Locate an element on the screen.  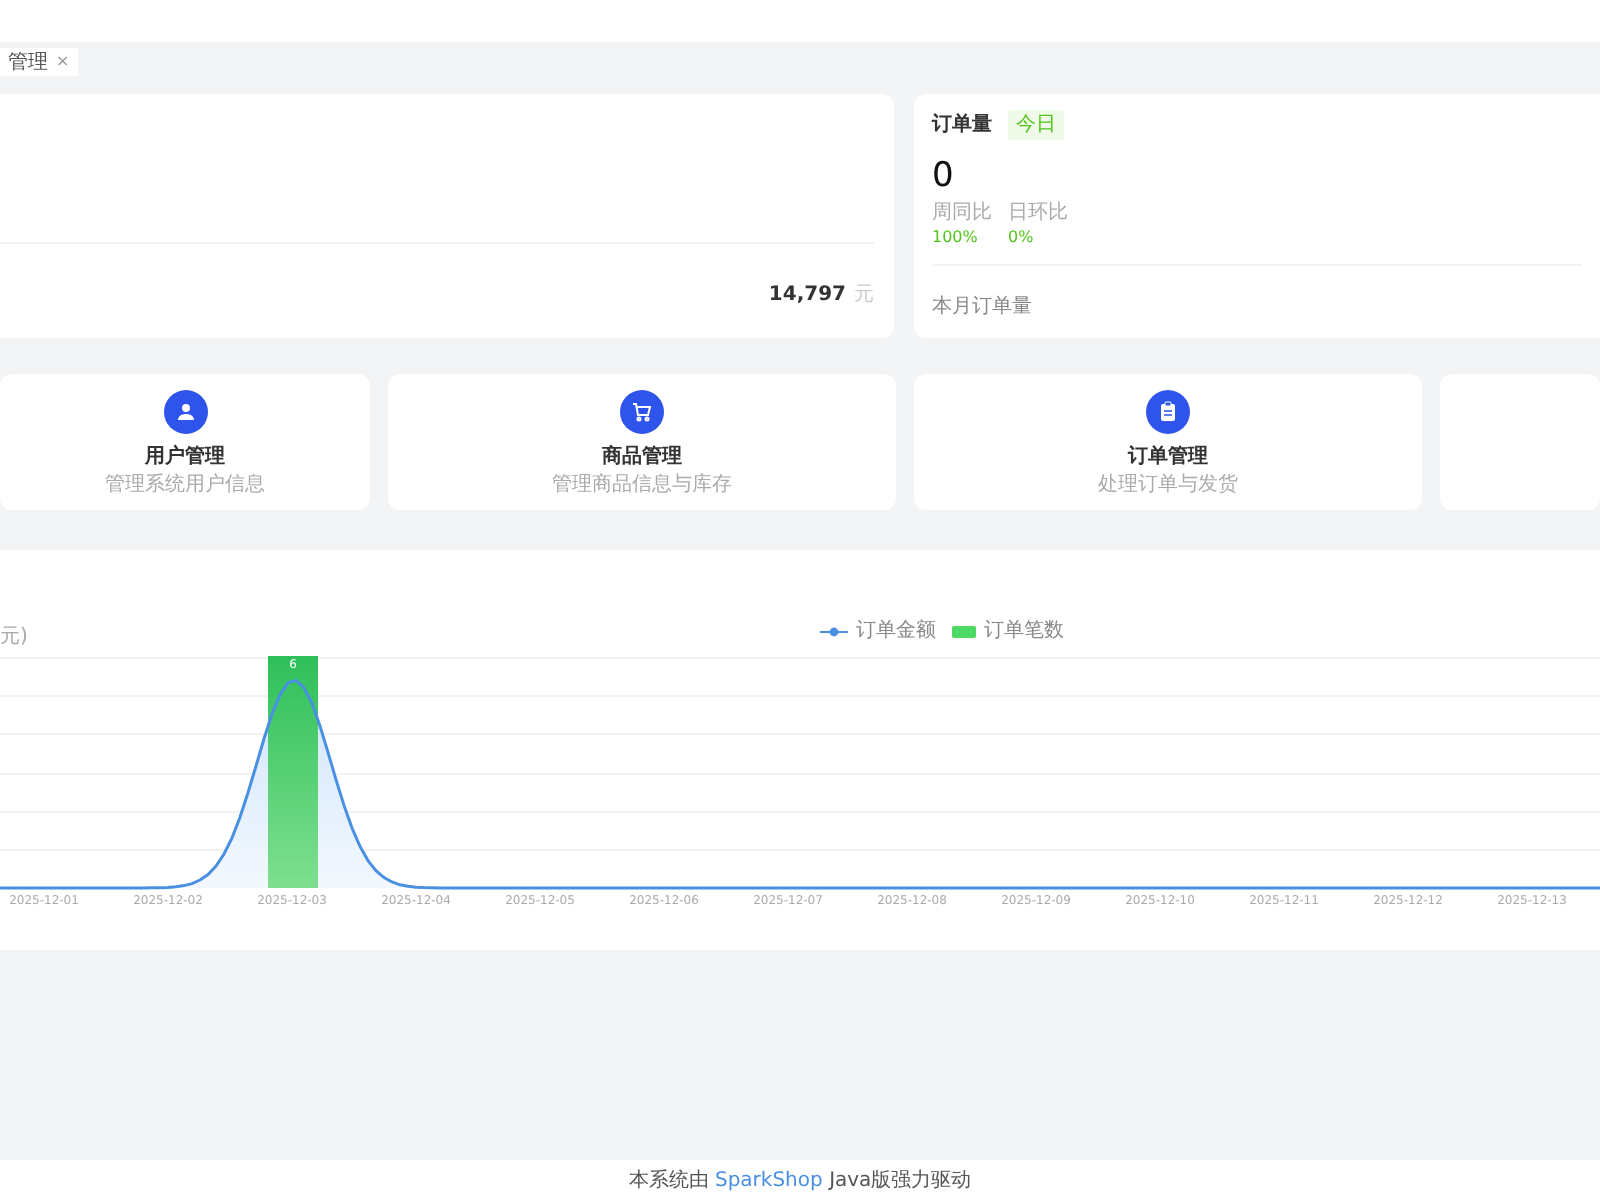
stat-value: 100% is located at coordinates (956, 237).